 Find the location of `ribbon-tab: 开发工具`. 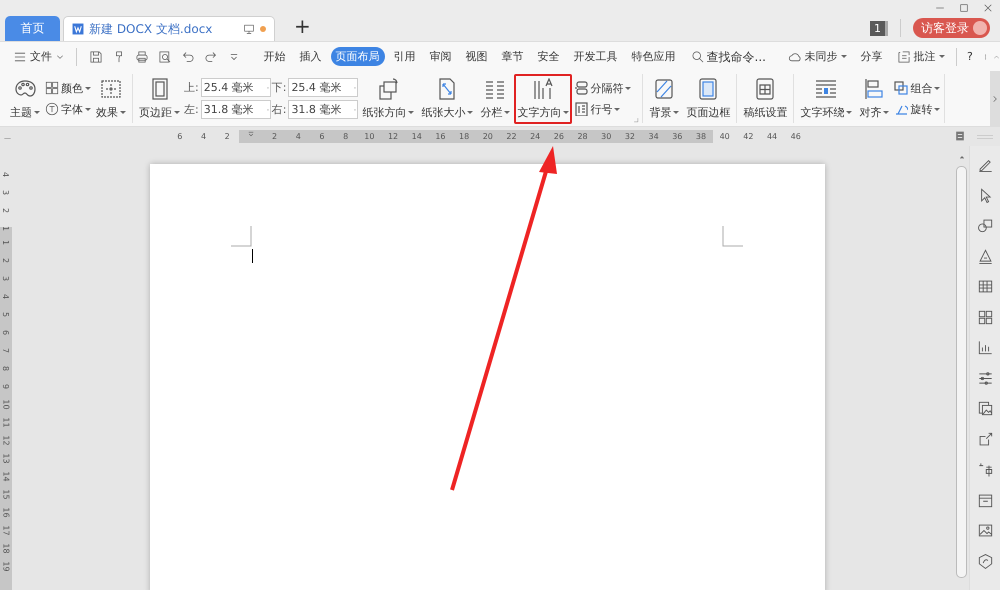

ribbon-tab: 开发工具 is located at coordinates (595, 56).